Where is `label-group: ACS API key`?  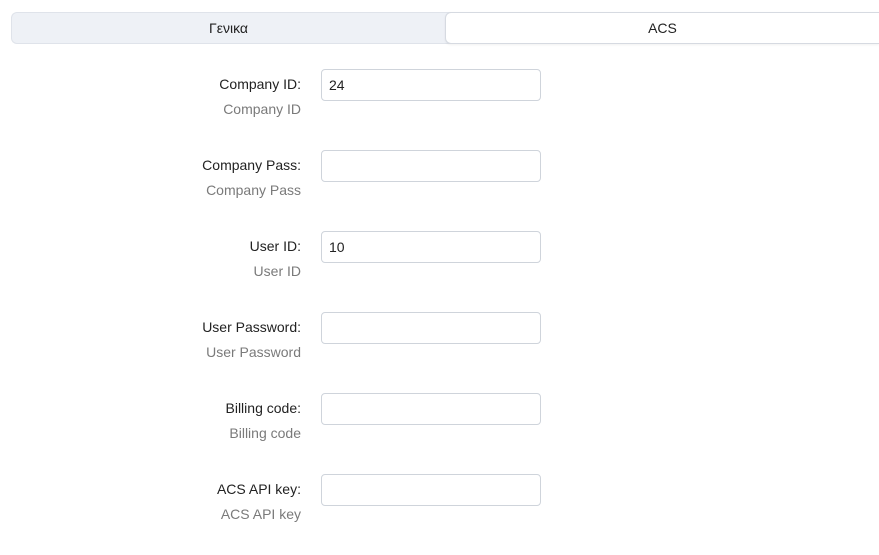
label-group: ACS API key is located at coordinates (191, 498).